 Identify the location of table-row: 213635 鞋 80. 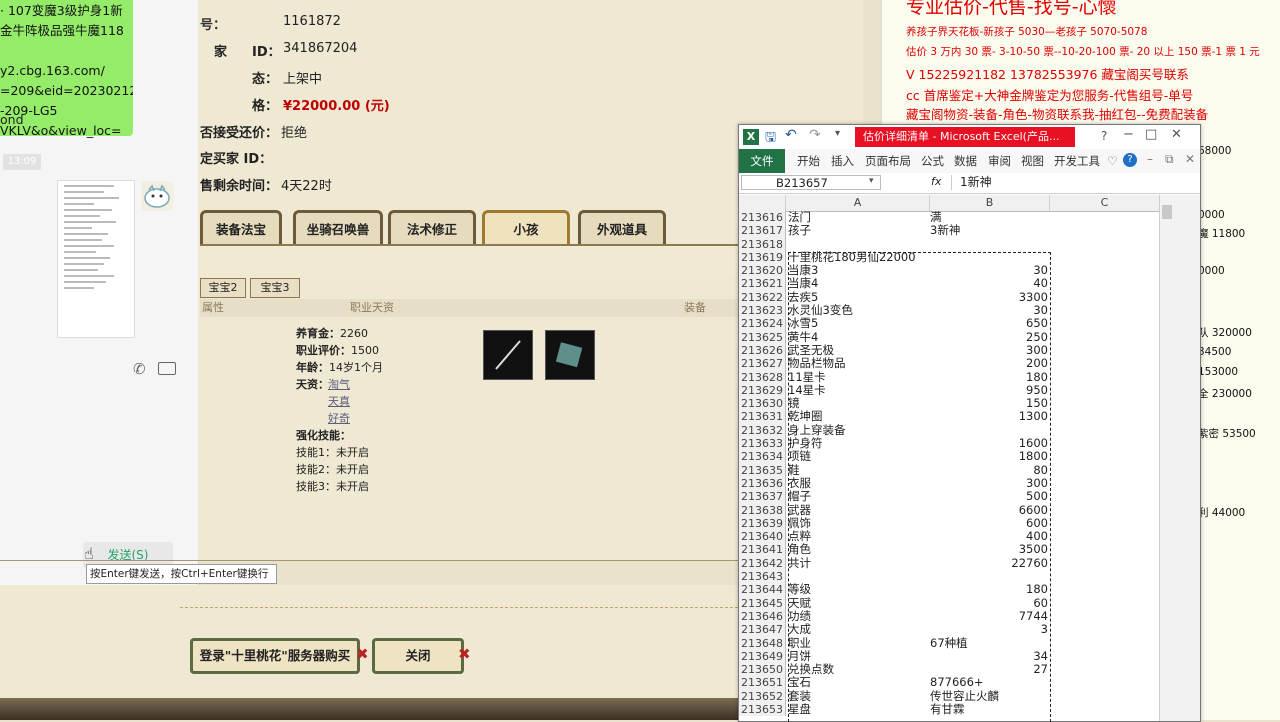
(949, 470).